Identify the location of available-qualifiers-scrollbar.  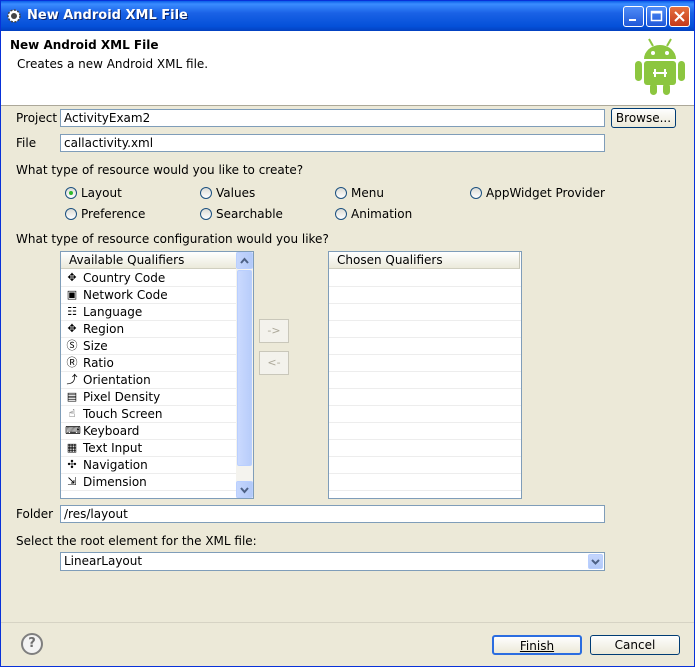
(244, 375).